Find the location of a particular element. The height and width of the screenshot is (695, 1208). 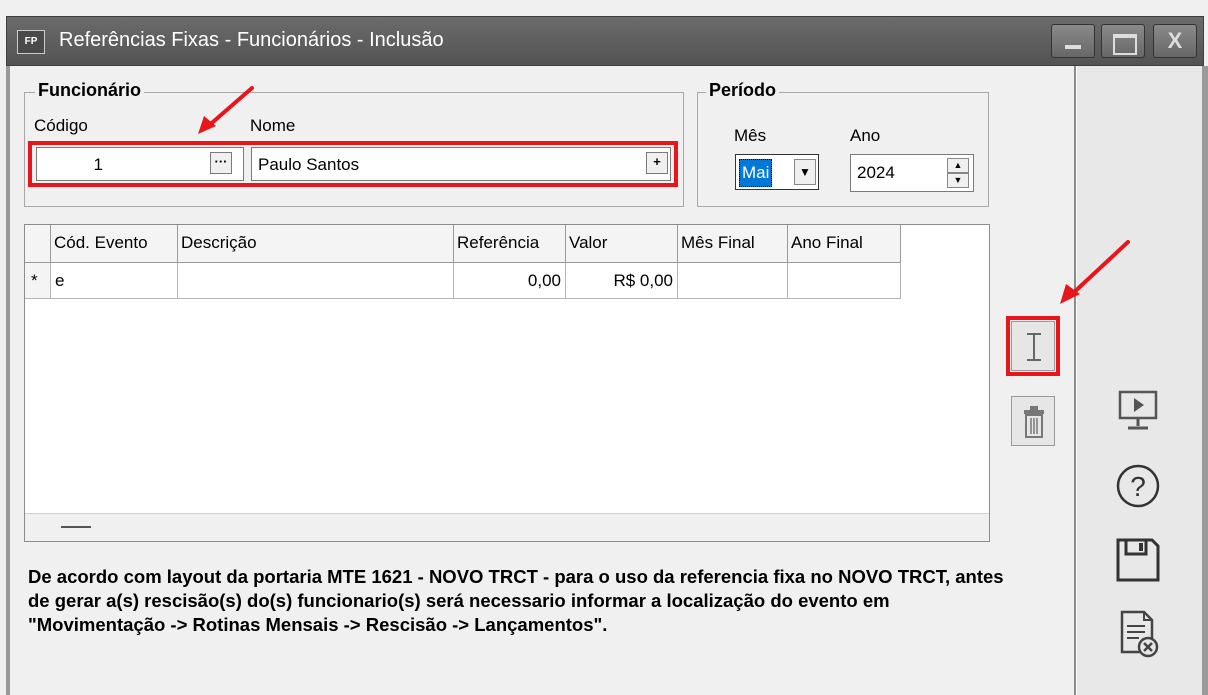

minimize-icon is located at coordinates (1073, 41).